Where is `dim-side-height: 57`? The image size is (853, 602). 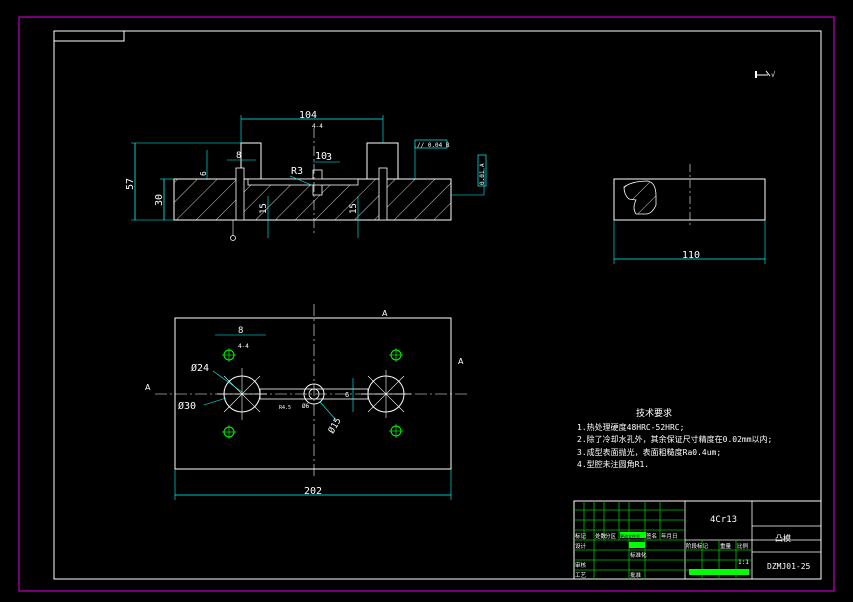 dim-side-height: 57 is located at coordinates (130, 184).